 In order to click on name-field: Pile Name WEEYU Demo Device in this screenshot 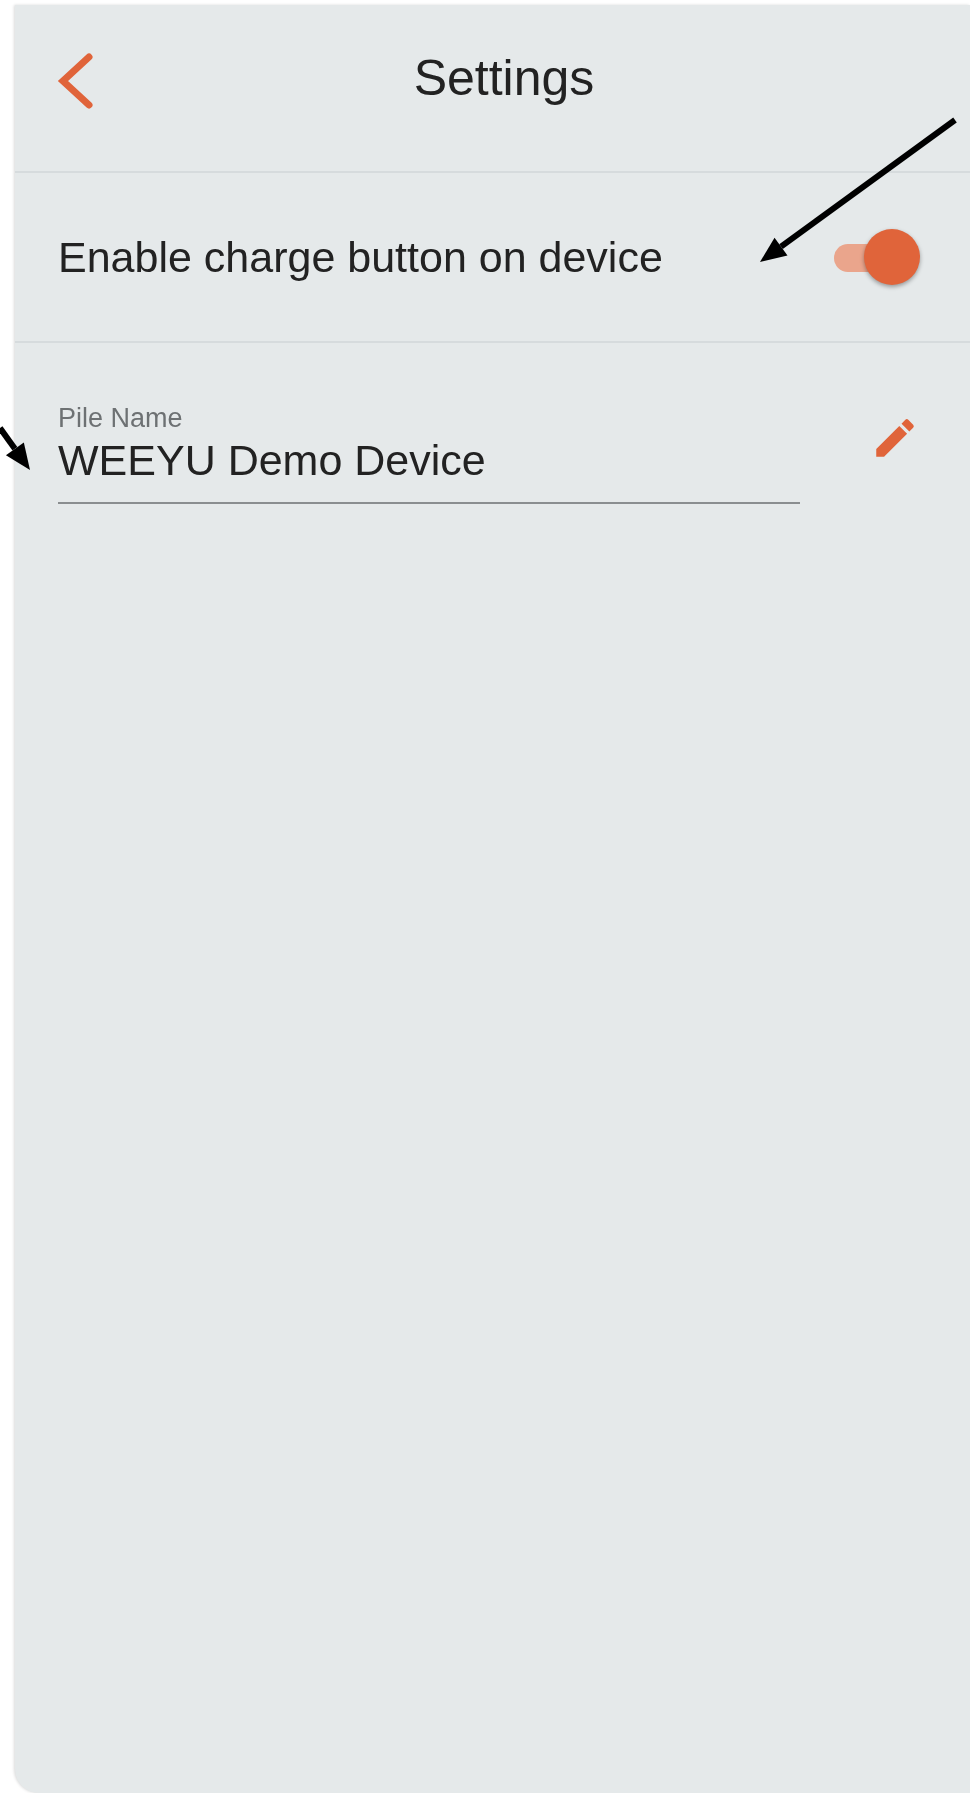, I will do `click(429, 454)`.